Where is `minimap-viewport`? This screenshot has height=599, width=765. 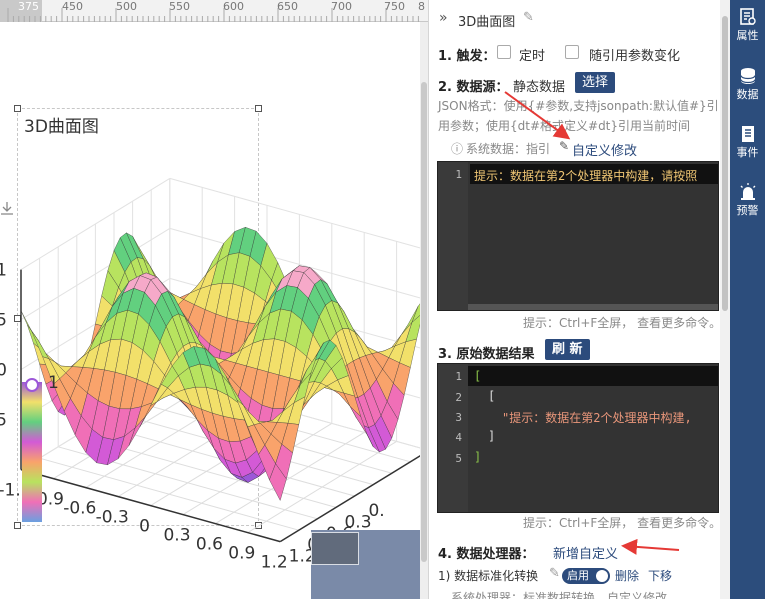 minimap-viewport is located at coordinates (335, 548).